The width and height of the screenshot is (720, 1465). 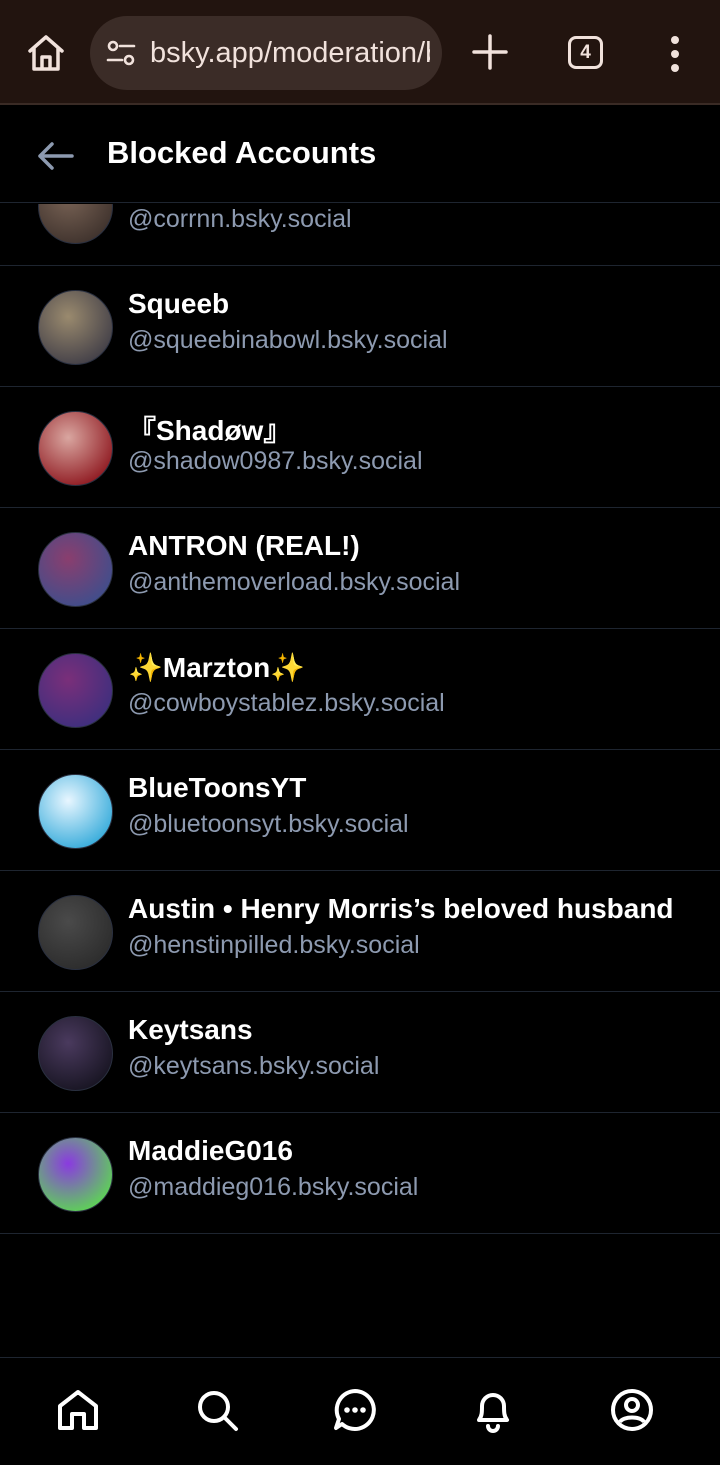 I want to click on account-handle: @anthemoverload.bsky.social, so click(x=294, y=582).